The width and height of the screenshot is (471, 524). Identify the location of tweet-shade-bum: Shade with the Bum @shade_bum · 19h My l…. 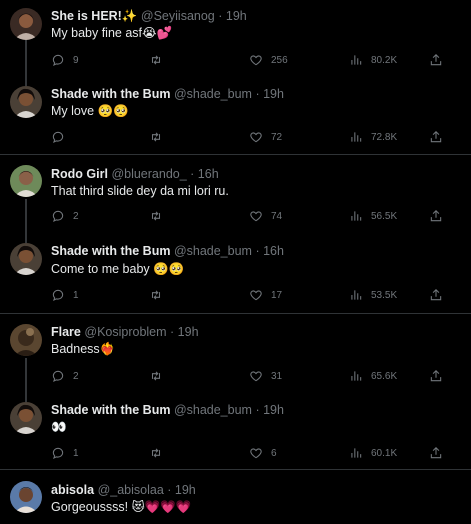
(235, 117).